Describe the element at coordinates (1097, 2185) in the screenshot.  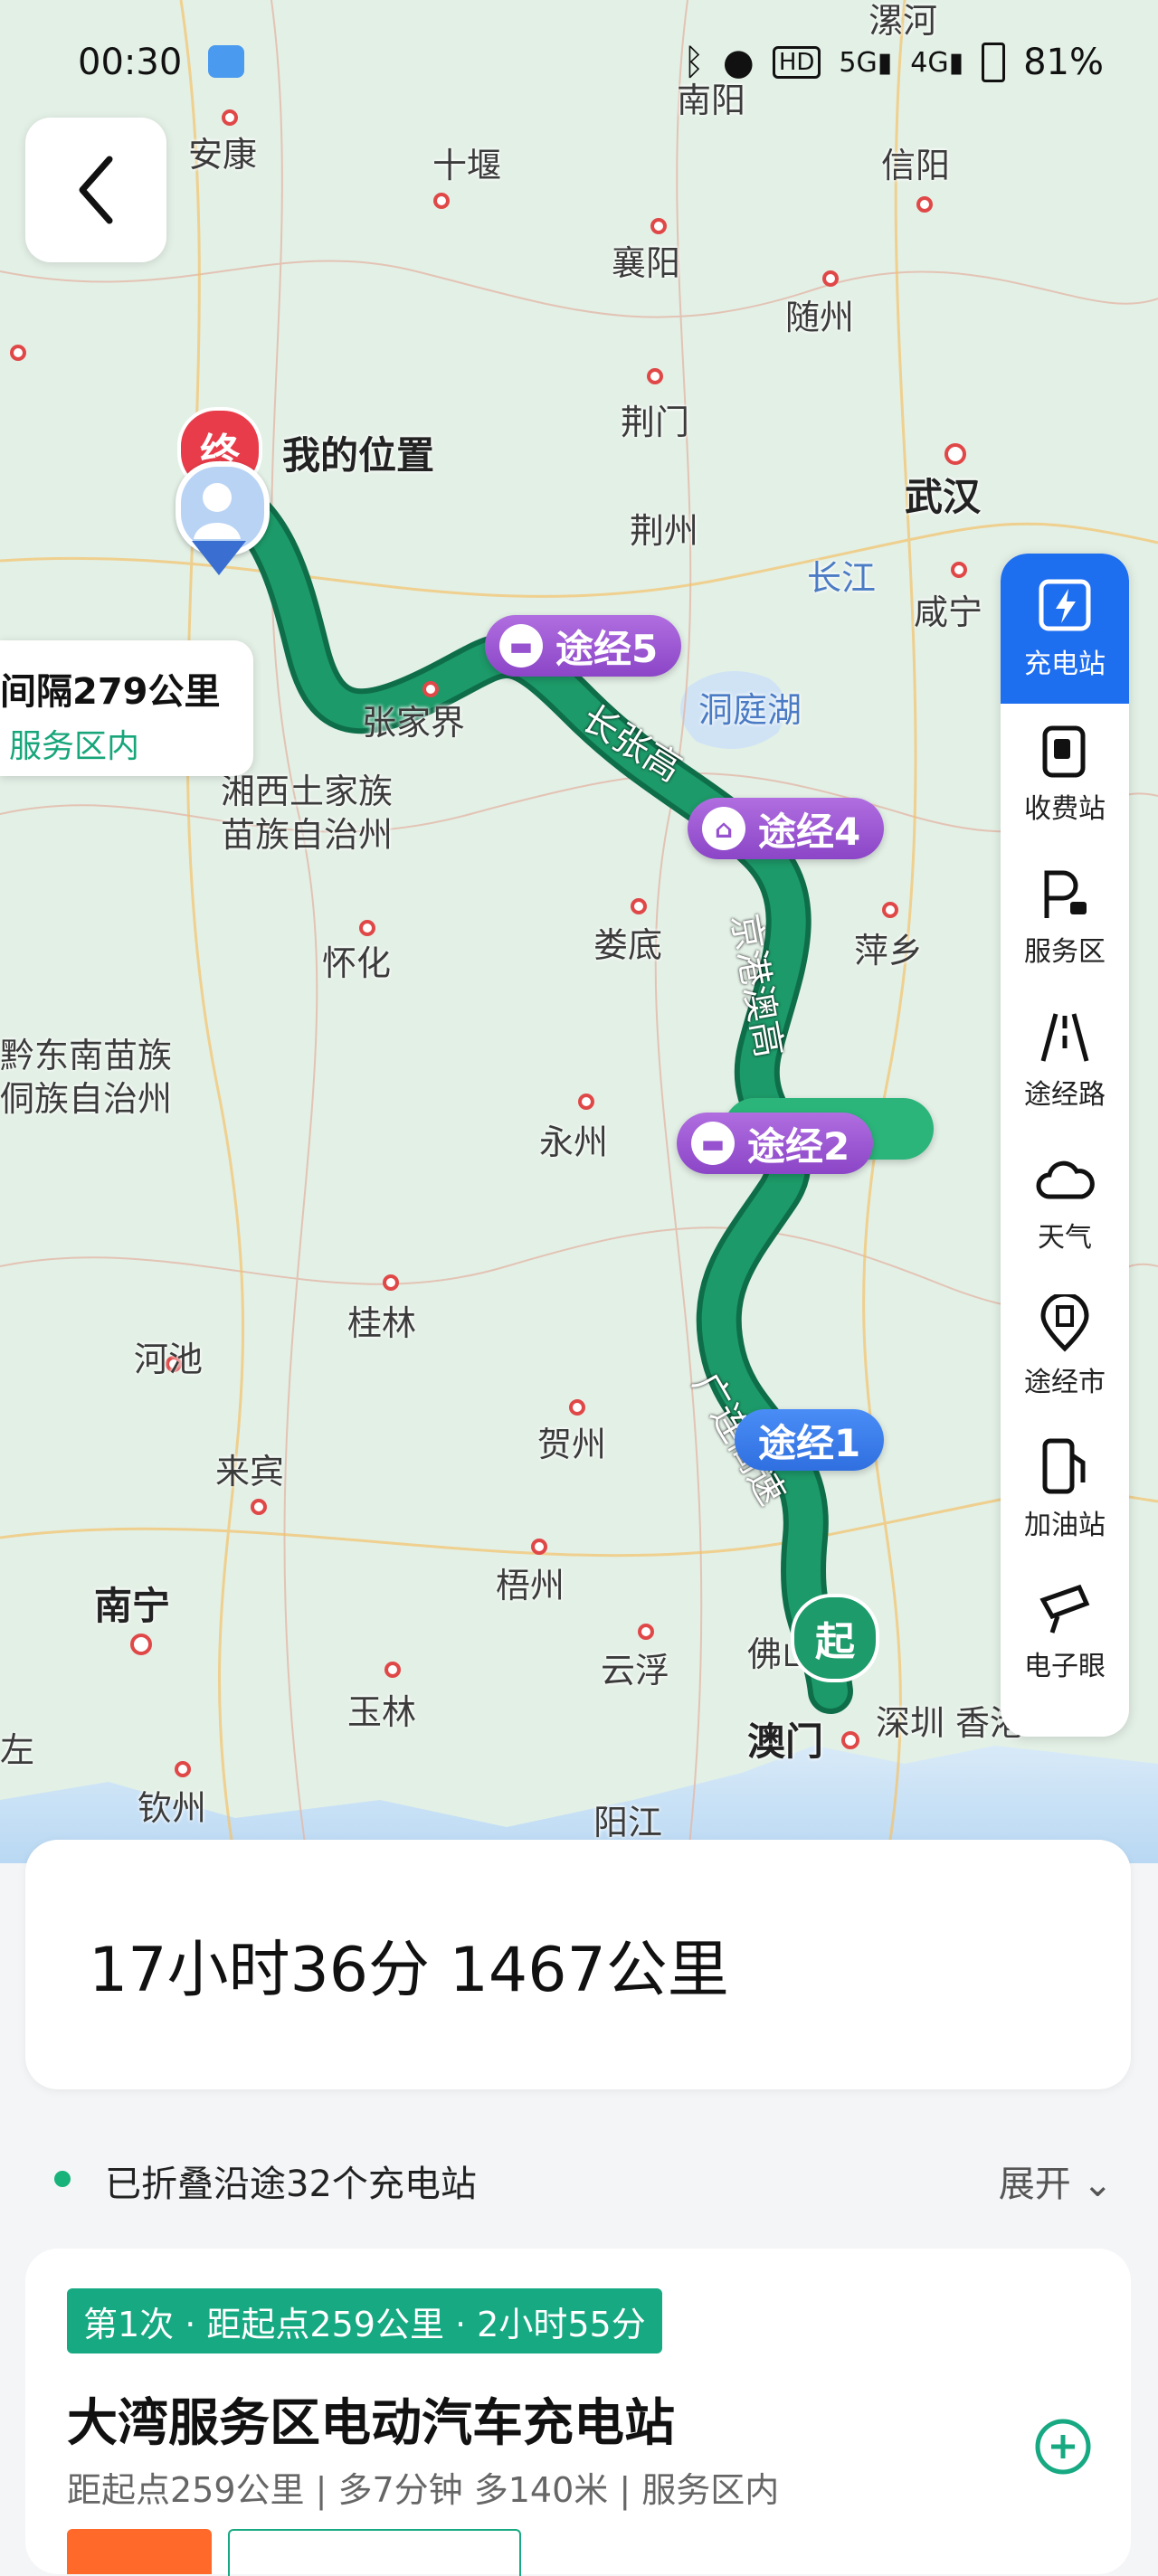
I see `chevron-down-icon: ⌄` at that location.